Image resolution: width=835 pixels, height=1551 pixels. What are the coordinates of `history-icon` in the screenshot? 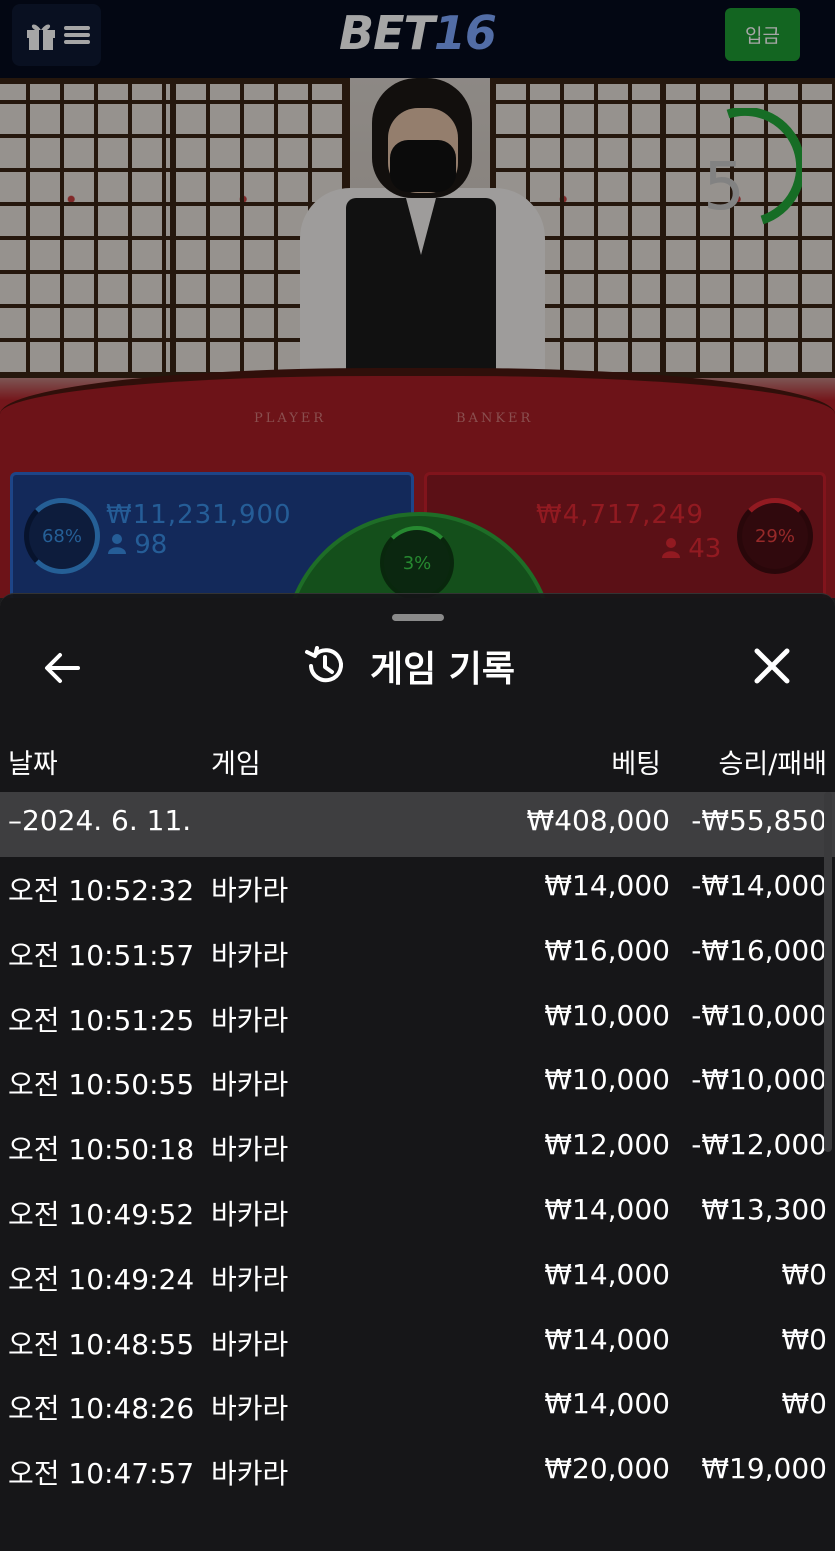 It's located at (324, 664).